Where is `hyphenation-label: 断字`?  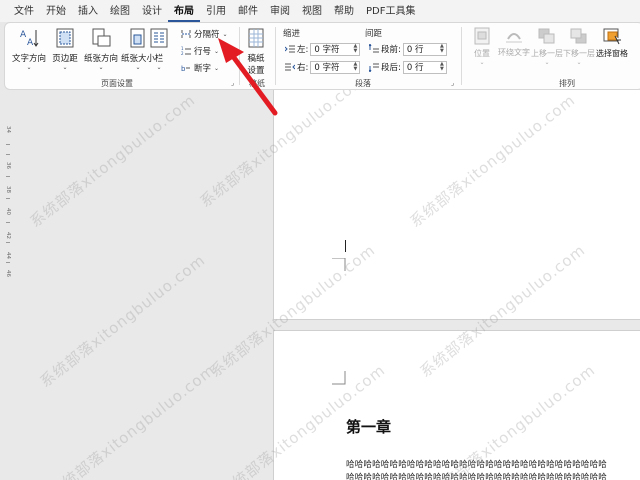 hyphenation-label: 断字 is located at coordinates (203, 69).